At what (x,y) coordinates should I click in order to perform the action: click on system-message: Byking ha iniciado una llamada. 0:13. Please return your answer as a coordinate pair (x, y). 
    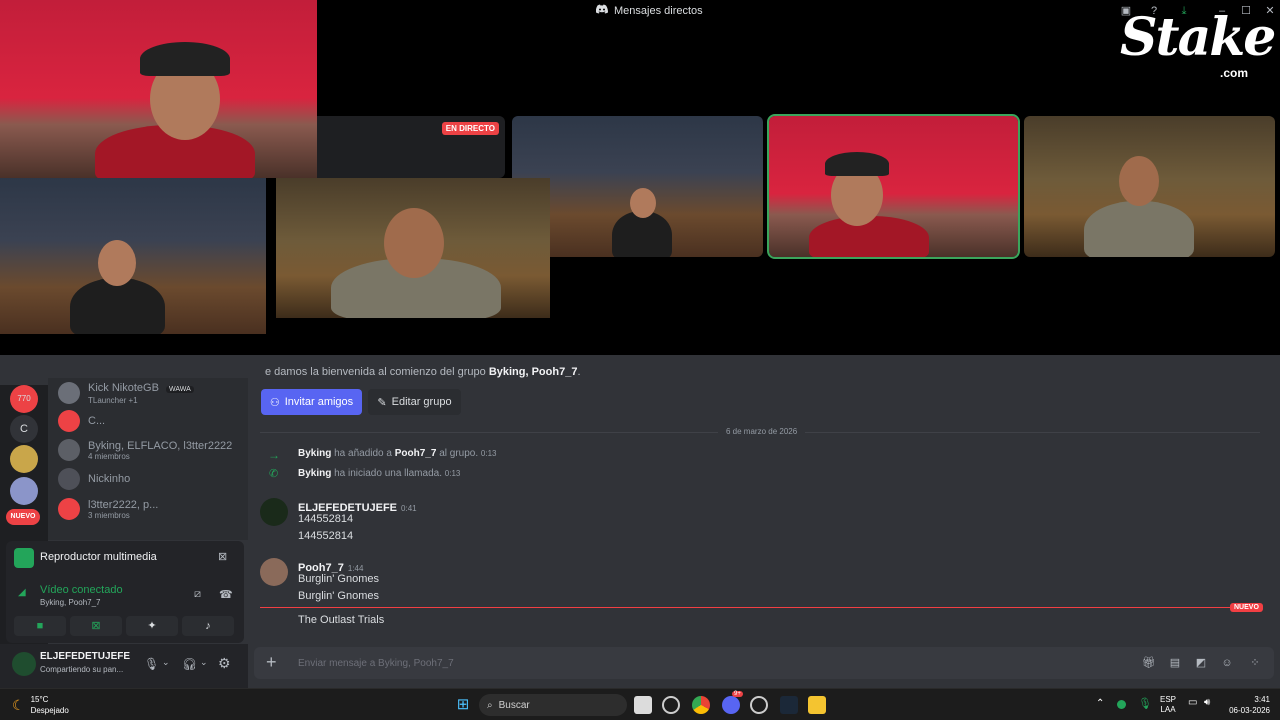
    Looking at the image, I should click on (379, 473).